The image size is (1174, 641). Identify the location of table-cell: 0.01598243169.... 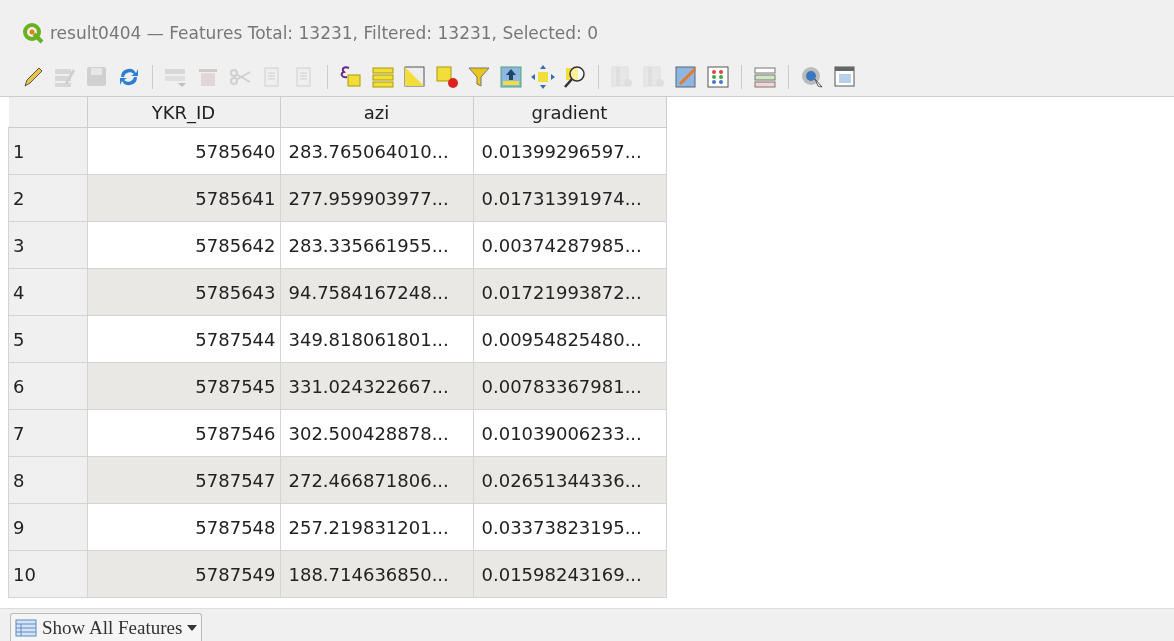
(569, 574).